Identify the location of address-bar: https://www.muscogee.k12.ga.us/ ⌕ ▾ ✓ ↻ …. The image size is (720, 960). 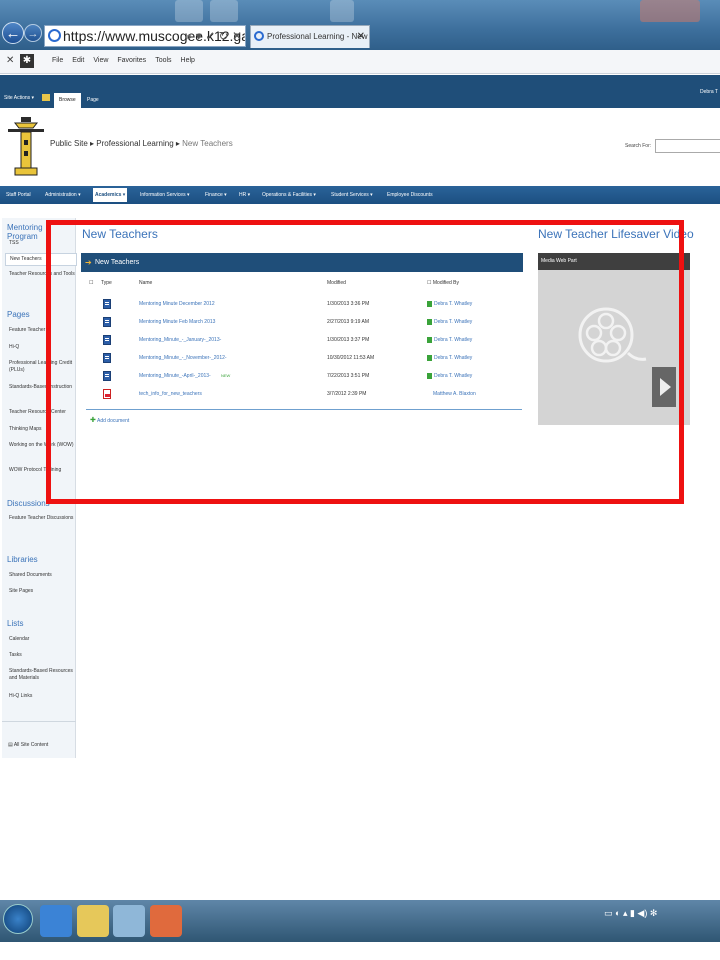
(145, 36).